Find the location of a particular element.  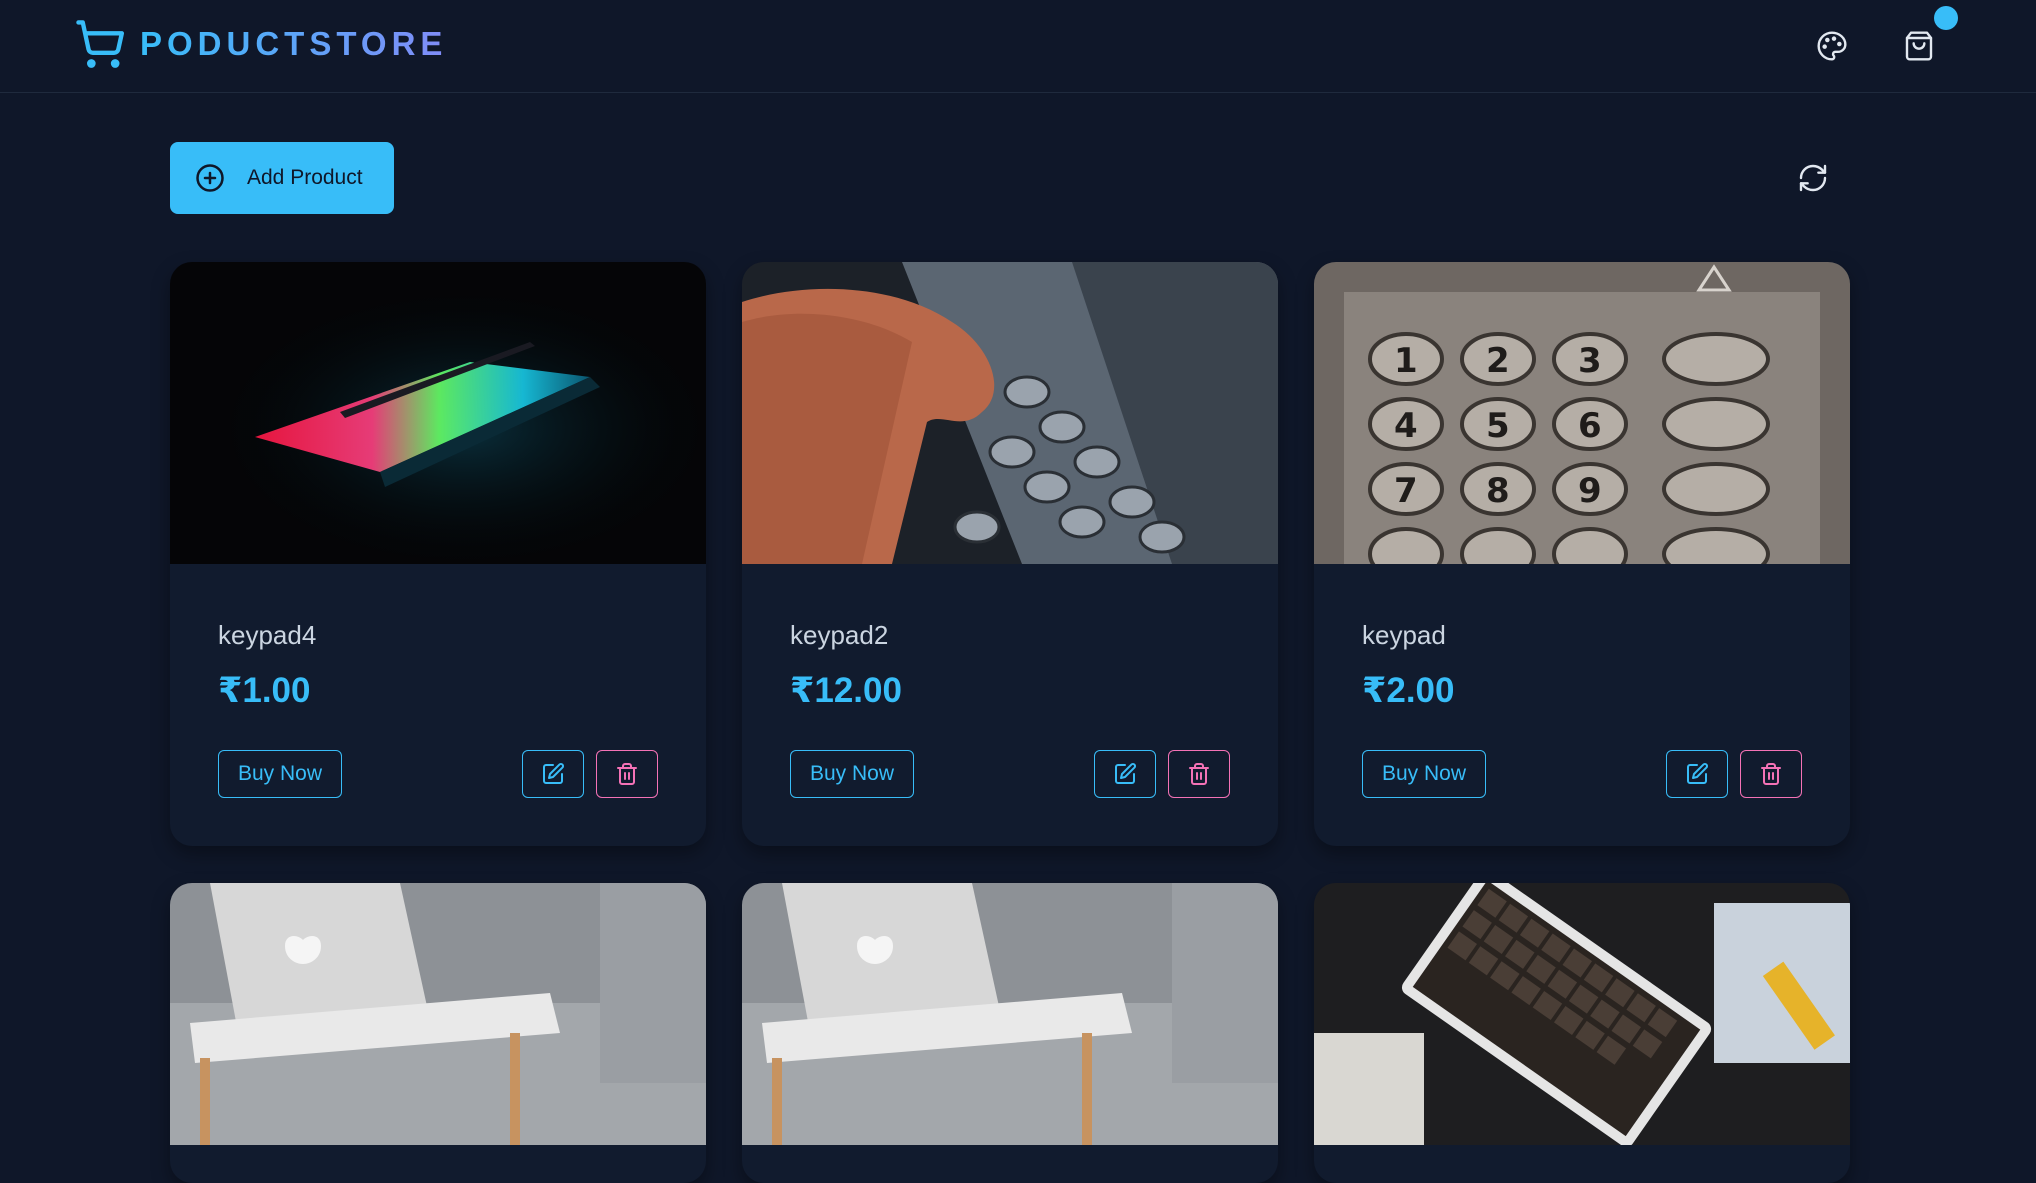

svg-text: 7 is located at coordinates (1406, 491).